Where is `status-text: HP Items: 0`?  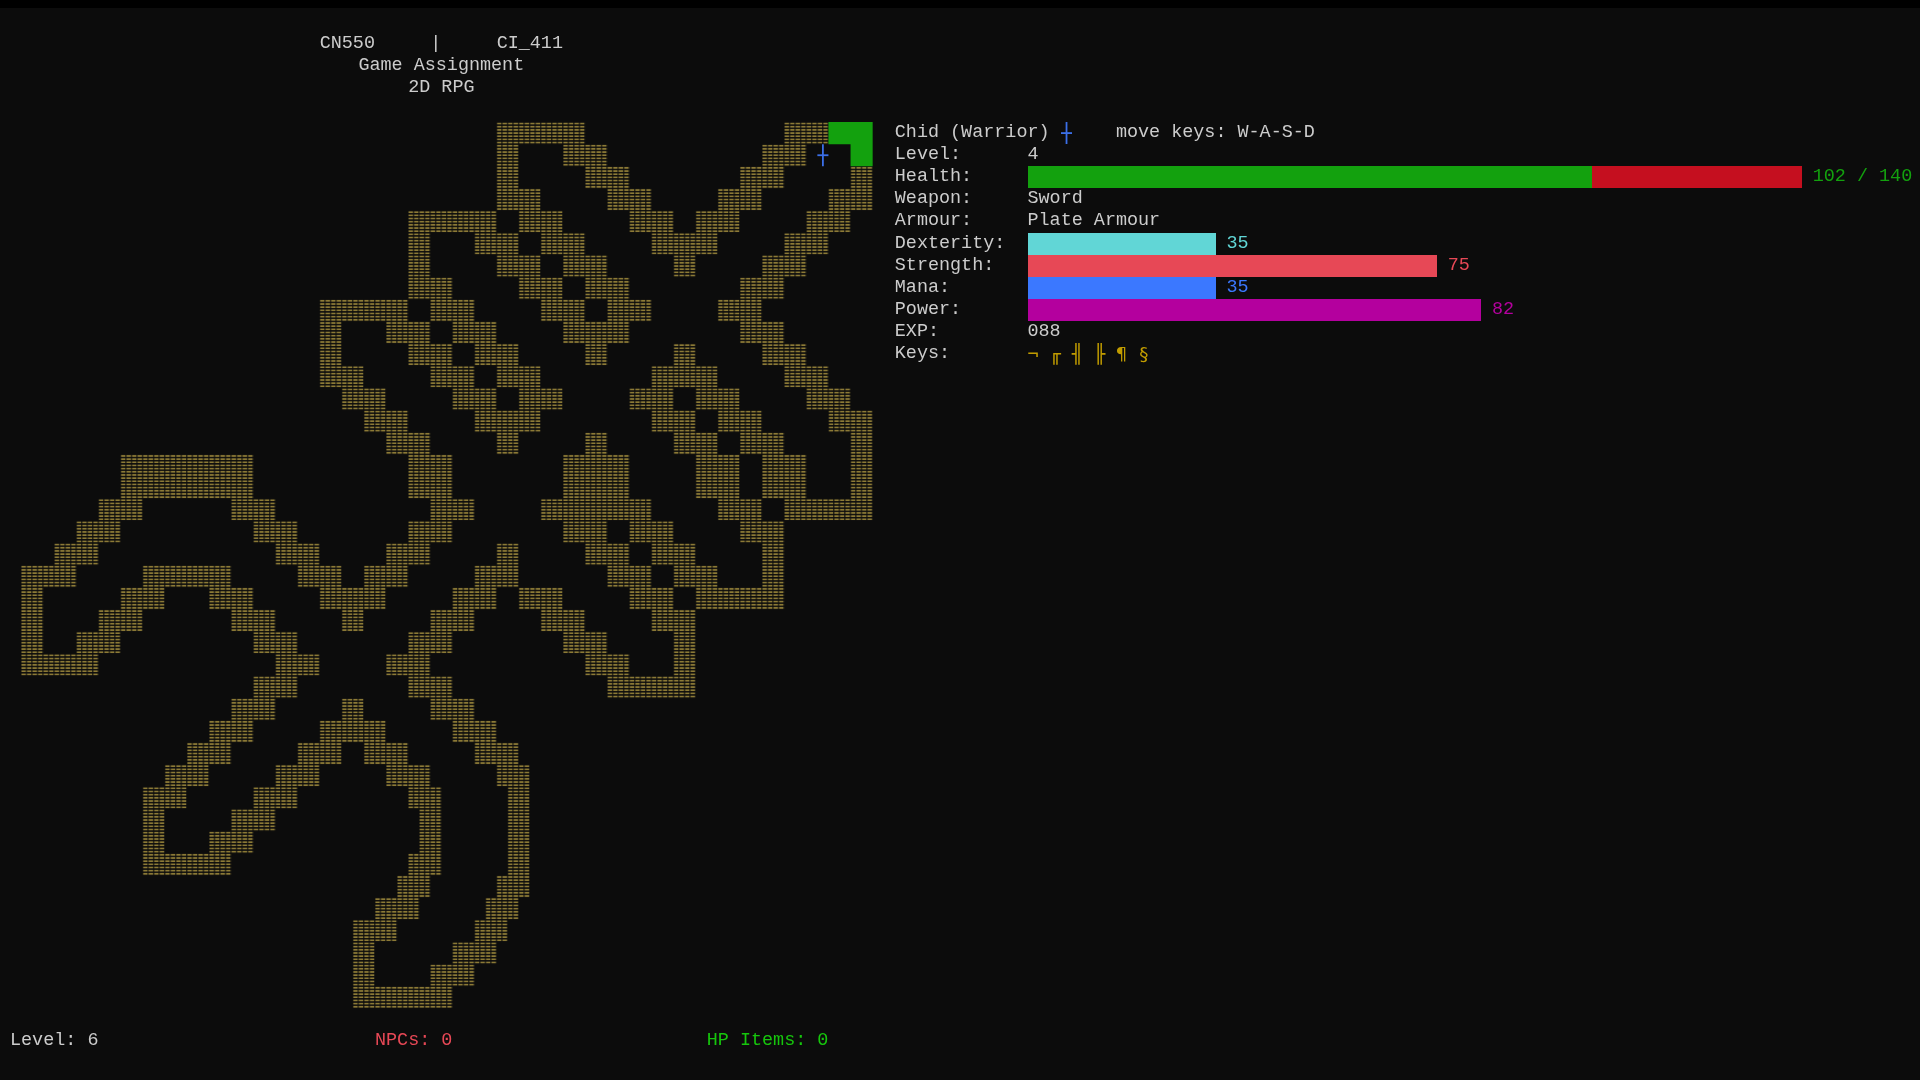 status-text: HP Items: 0 is located at coordinates (767, 1041).